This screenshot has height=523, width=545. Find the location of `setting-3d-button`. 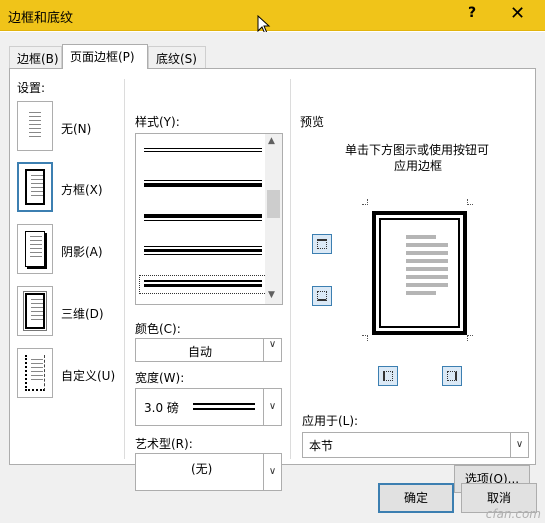

setting-3d-button is located at coordinates (35, 311).